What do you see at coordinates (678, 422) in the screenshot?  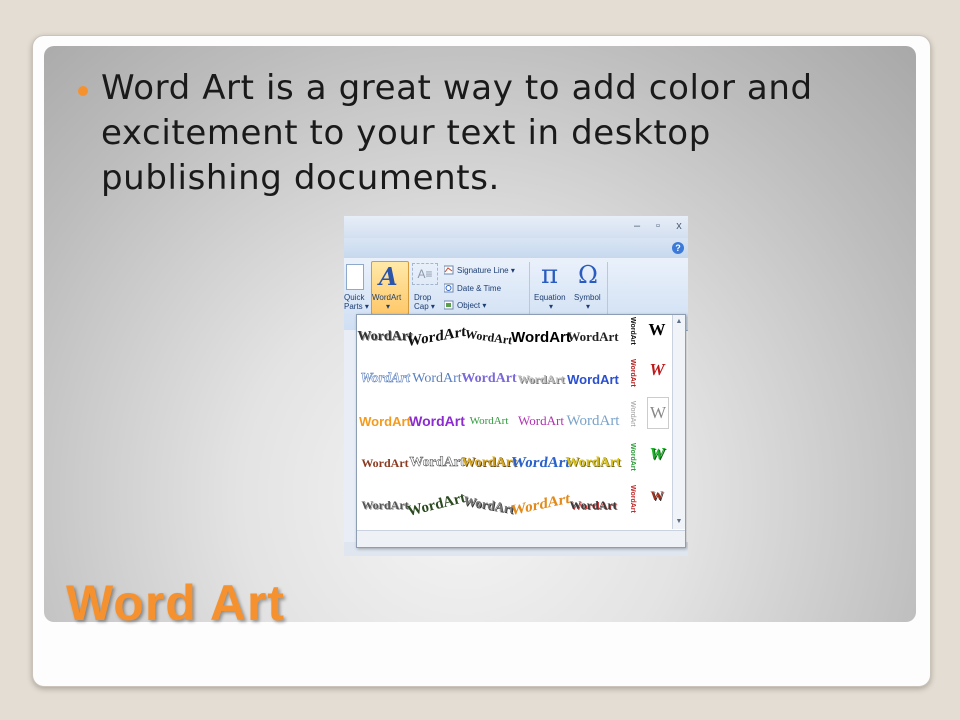 I see `gallery-scrollbar: ▲ ▼` at bounding box center [678, 422].